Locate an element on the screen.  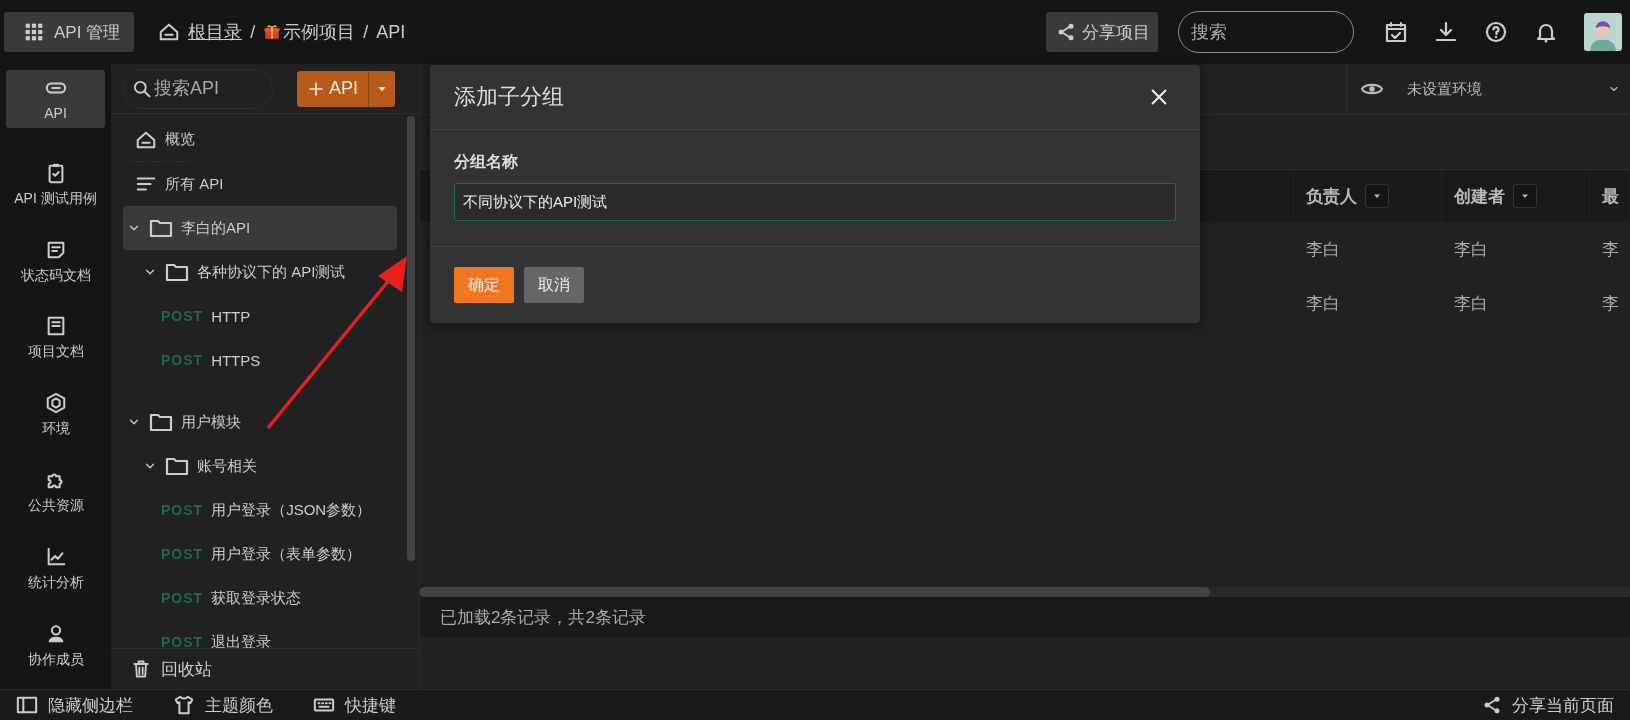
nav-item: API is located at coordinates (55, 99).